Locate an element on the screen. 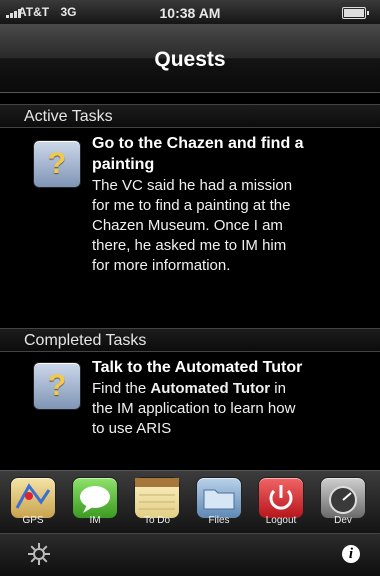  info-icon: i is located at coordinates (351, 554).